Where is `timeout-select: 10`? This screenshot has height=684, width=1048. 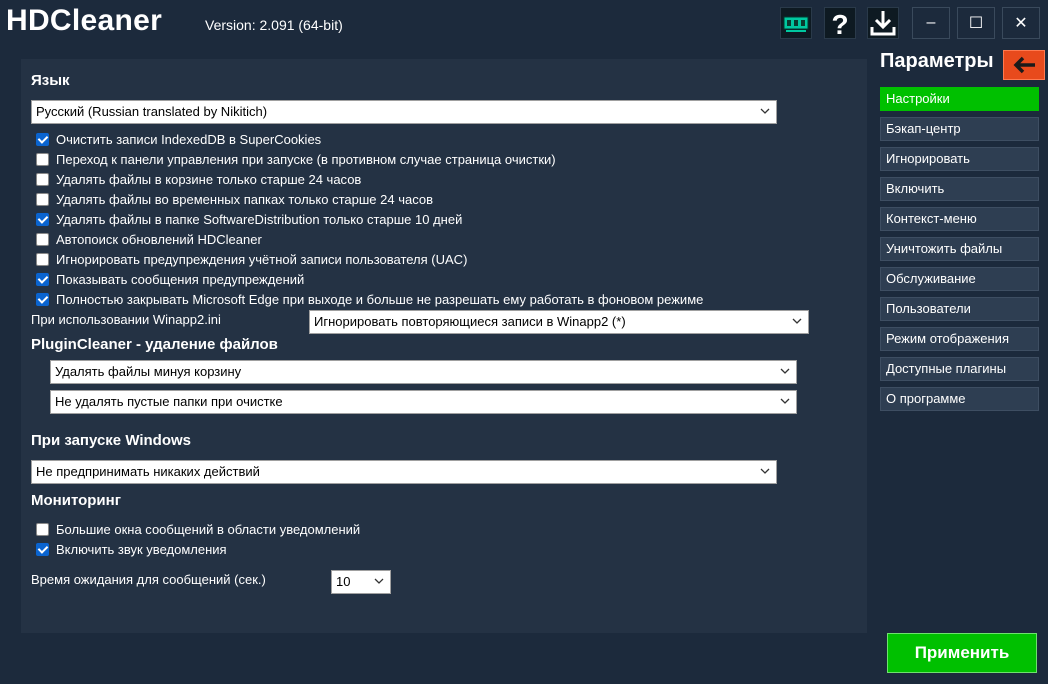 timeout-select: 10 is located at coordinates (361, 582).